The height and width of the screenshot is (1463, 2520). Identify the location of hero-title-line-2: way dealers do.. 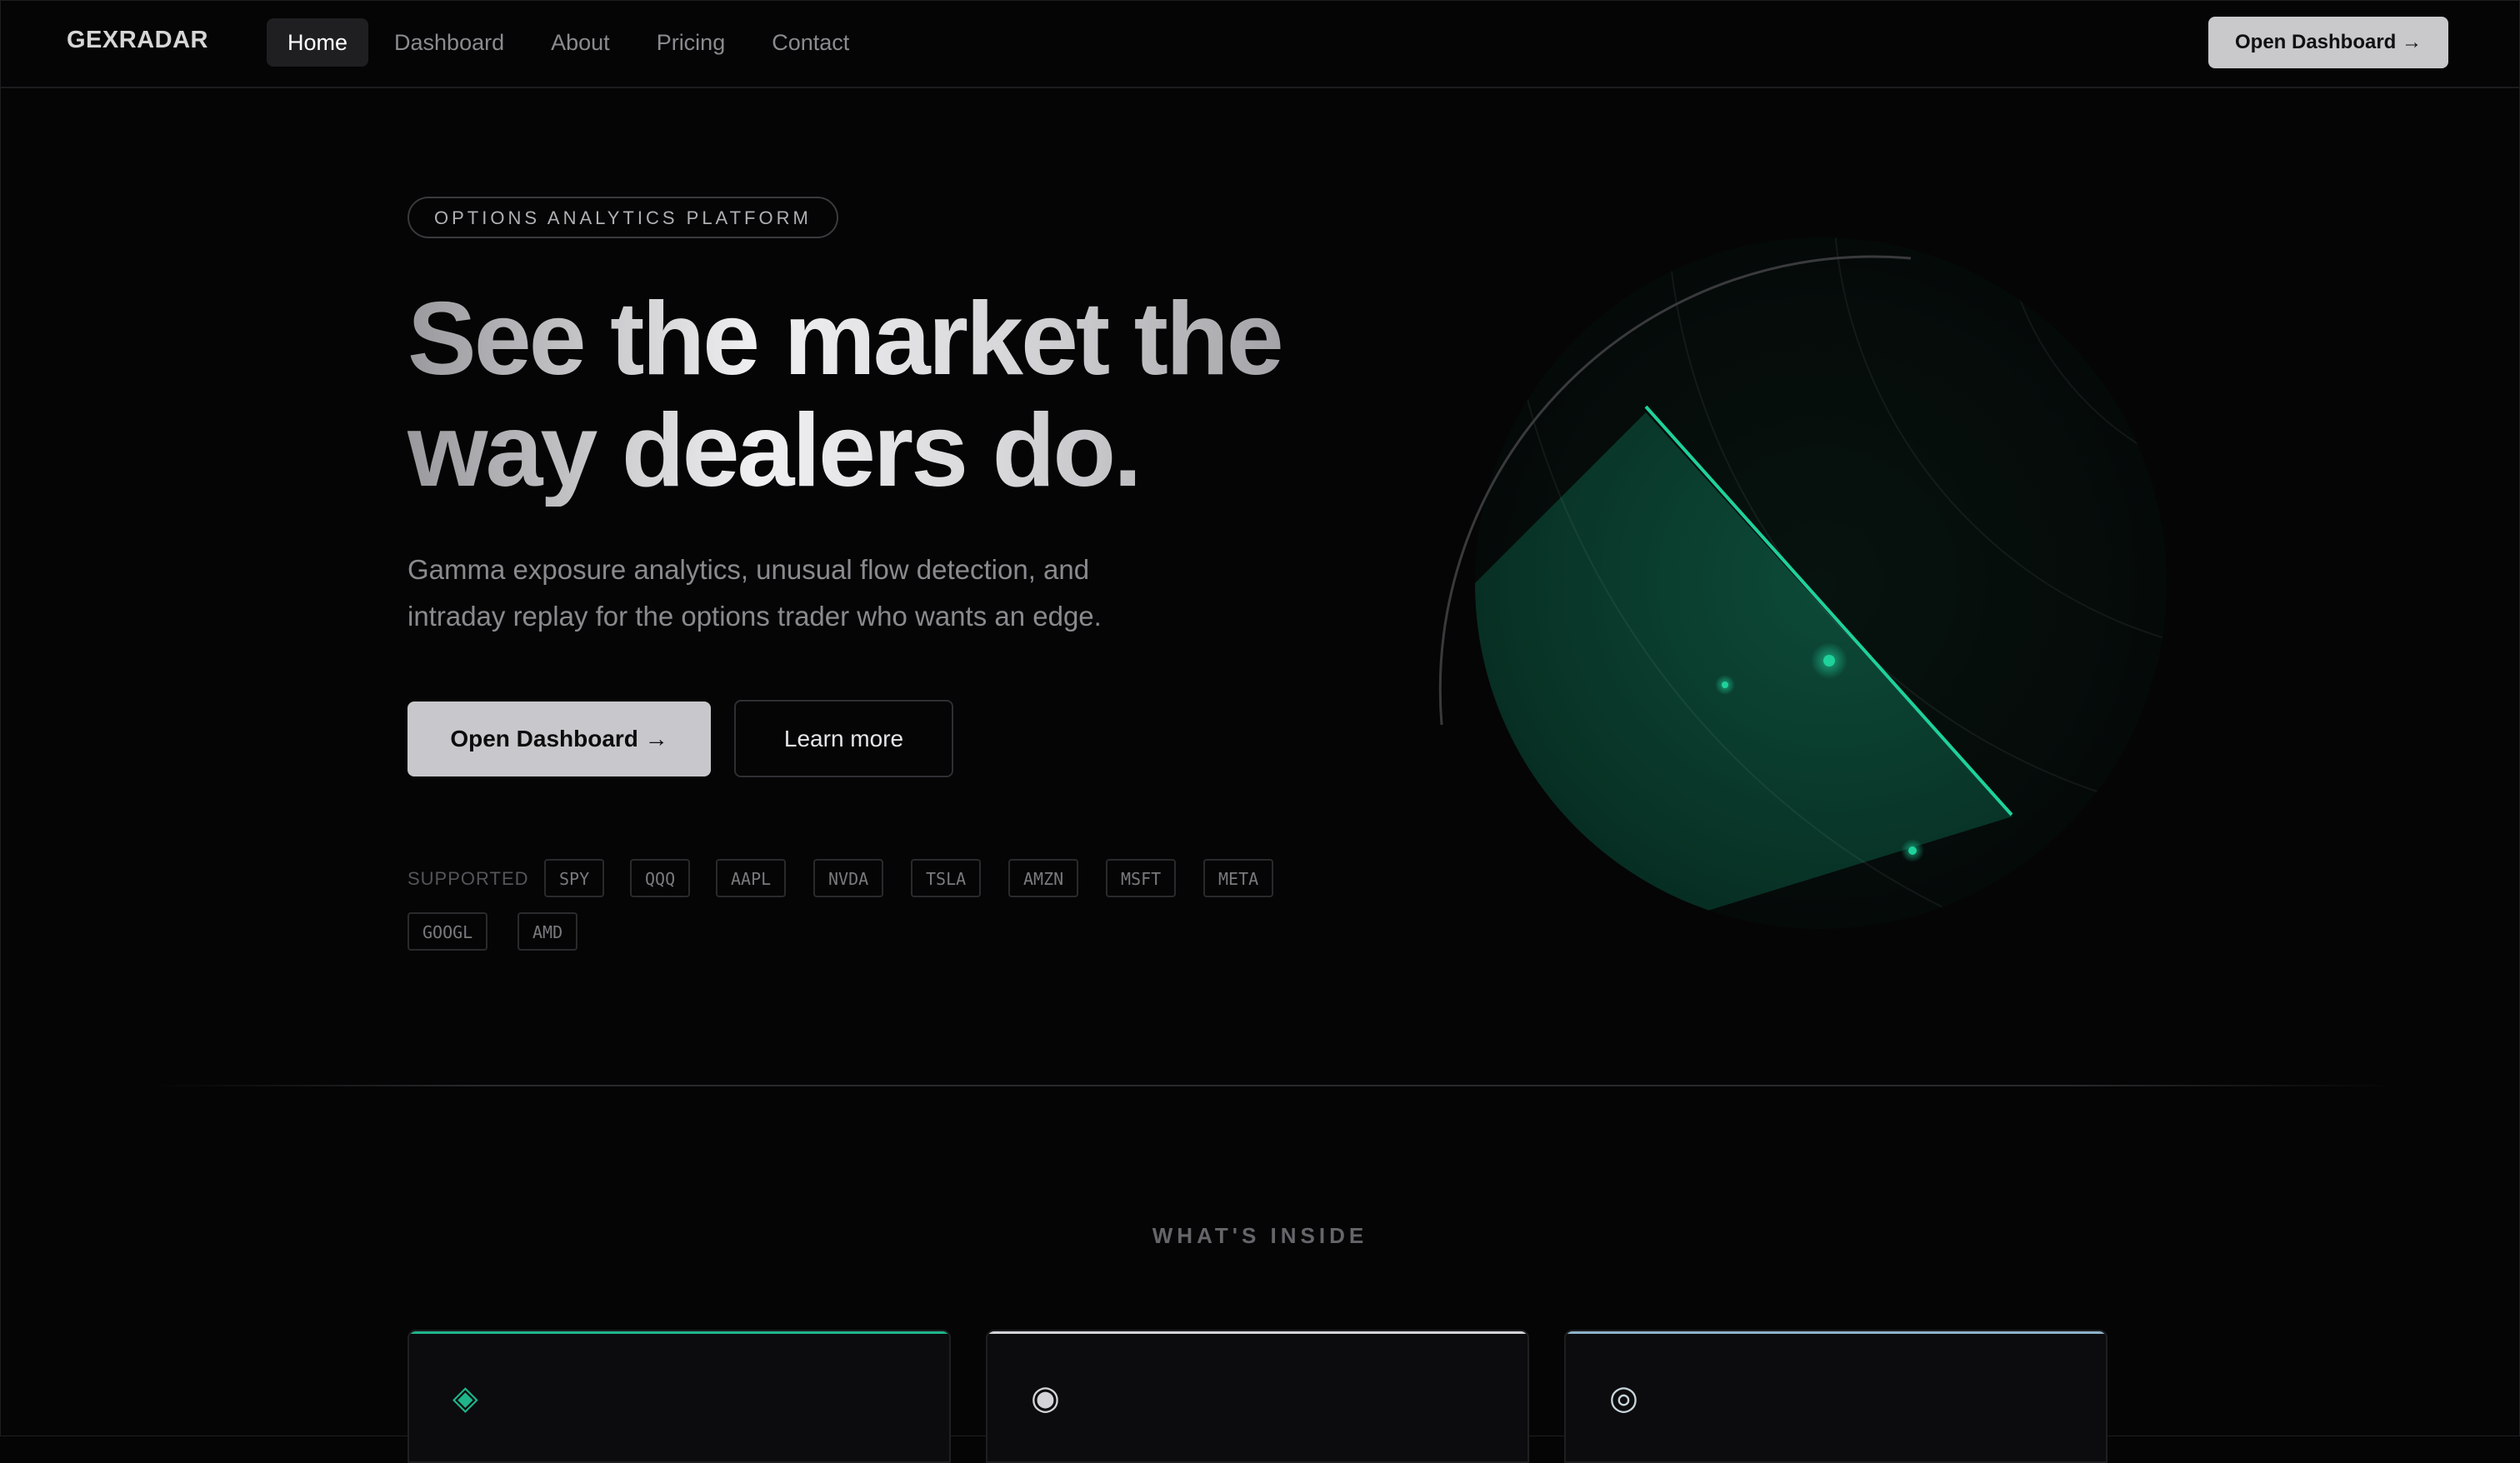
(774, 450).